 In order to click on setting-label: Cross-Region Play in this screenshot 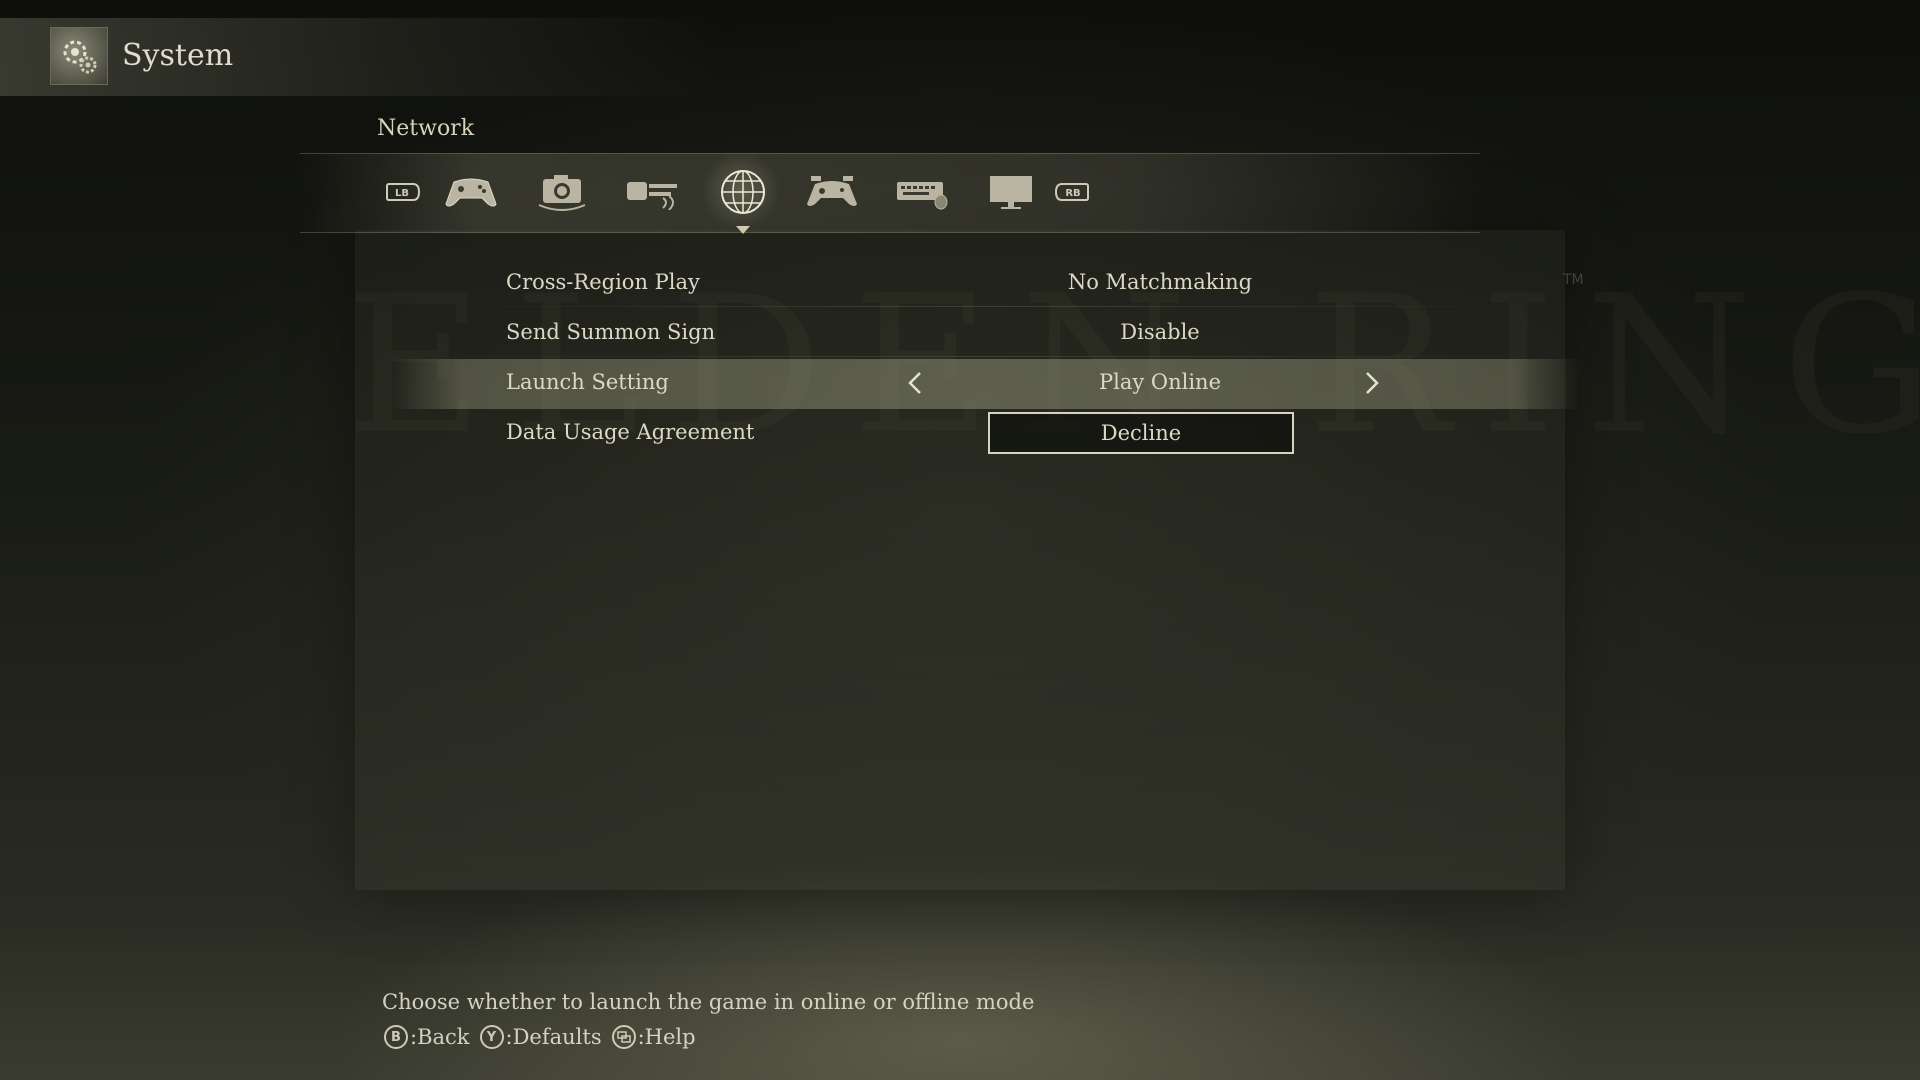, I will do `click(603, 282)`.